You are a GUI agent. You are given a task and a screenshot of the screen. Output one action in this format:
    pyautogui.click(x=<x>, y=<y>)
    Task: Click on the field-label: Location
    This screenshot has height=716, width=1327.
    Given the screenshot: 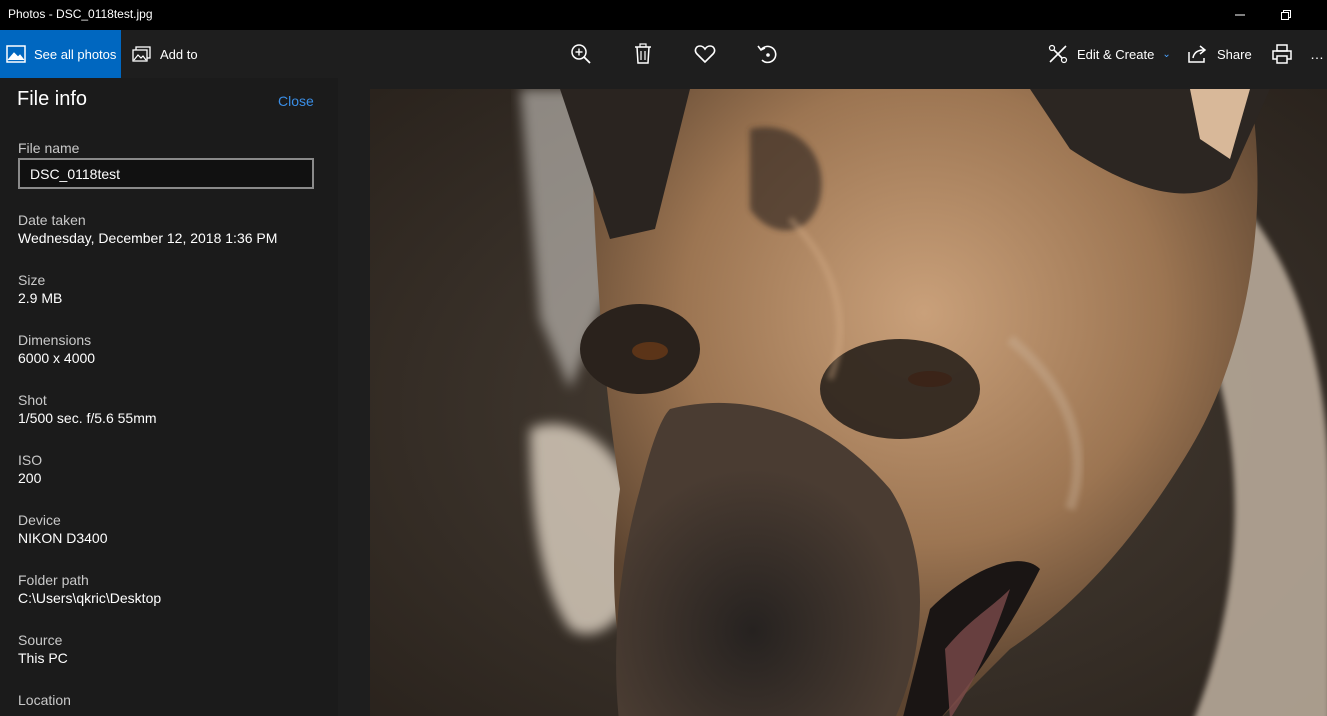 What is the action you would take?
    pyautogui.click(x=44, y=700)
    